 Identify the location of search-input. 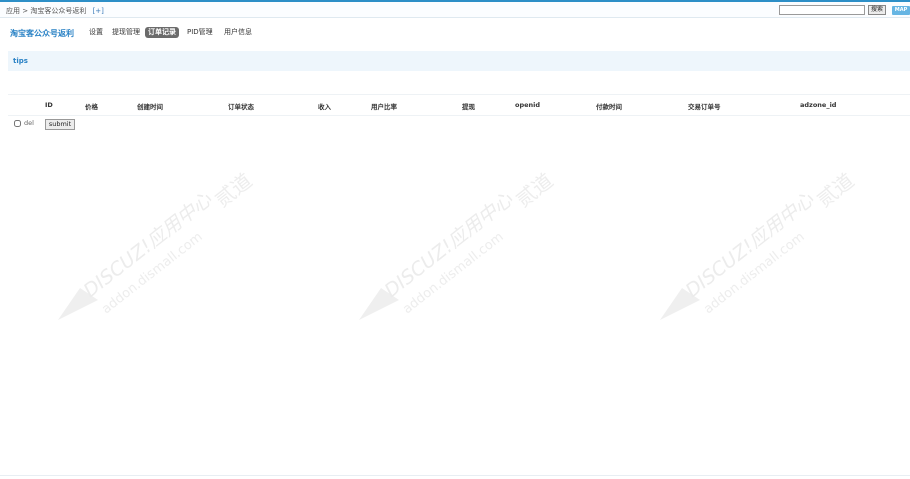
(822, 10).